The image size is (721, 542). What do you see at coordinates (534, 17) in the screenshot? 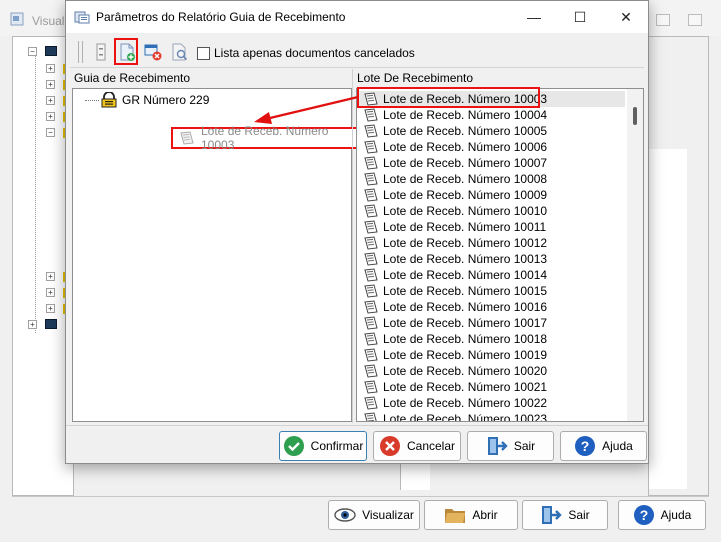
I see `minimize-button: —` at bounding box center [534, 17].